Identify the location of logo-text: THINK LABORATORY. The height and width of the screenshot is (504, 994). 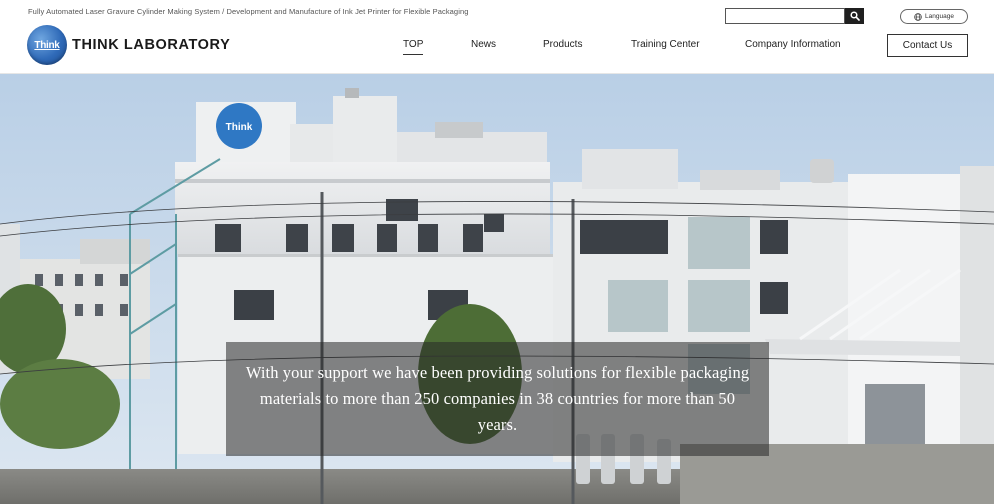
(151, 45).